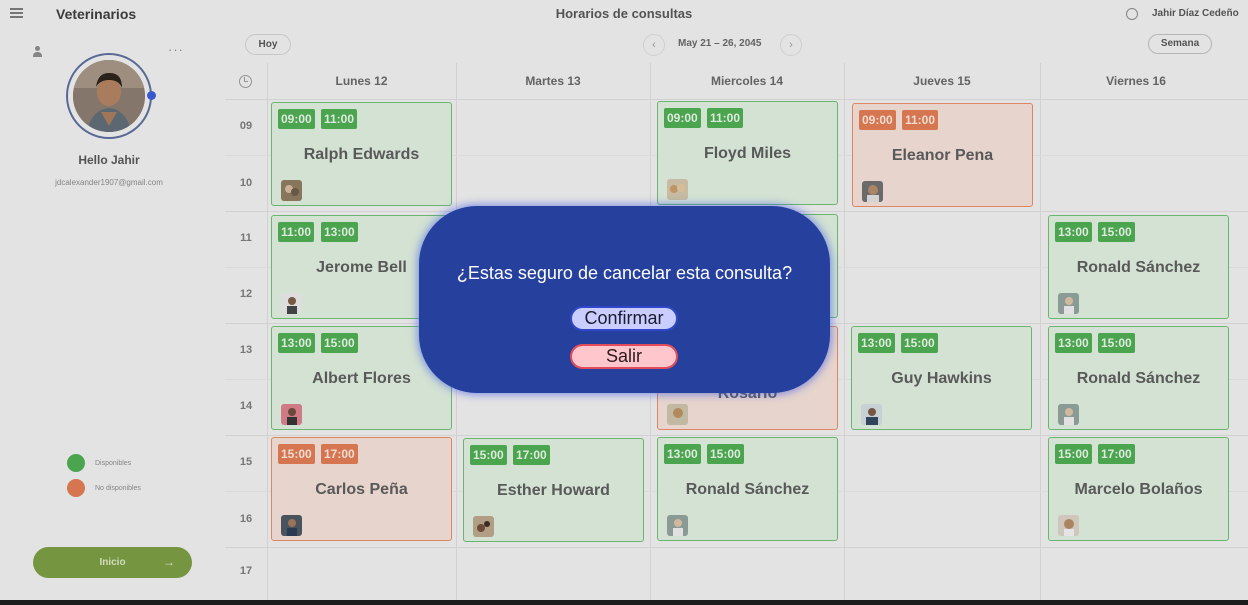 The width and height of the screenshot is (1248, 605). Describe the element at coordinates (624, 602) in the screenshot. I see `bottom-edge` at that location.